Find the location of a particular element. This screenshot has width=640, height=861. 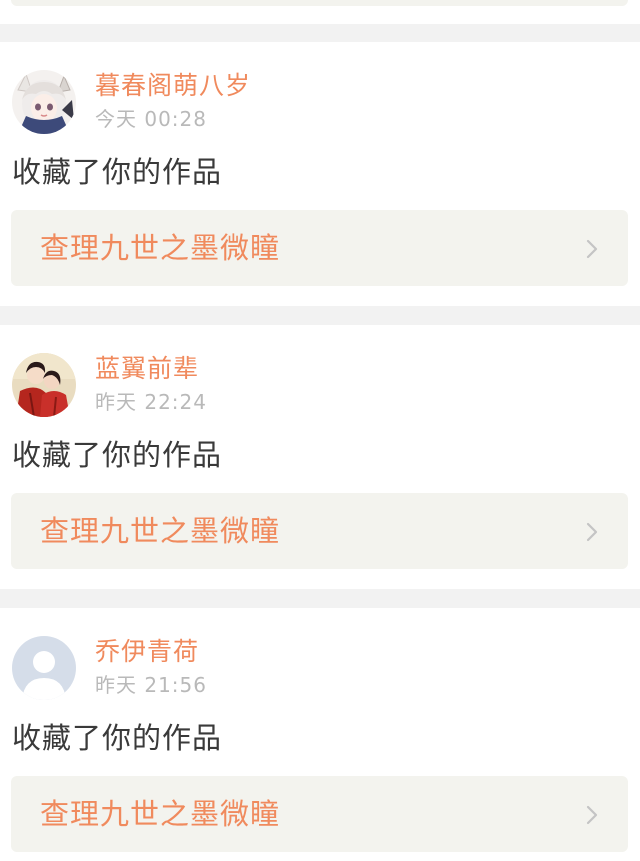

timestamp: 昨天 22:24 is located at coordinates (151, 402).